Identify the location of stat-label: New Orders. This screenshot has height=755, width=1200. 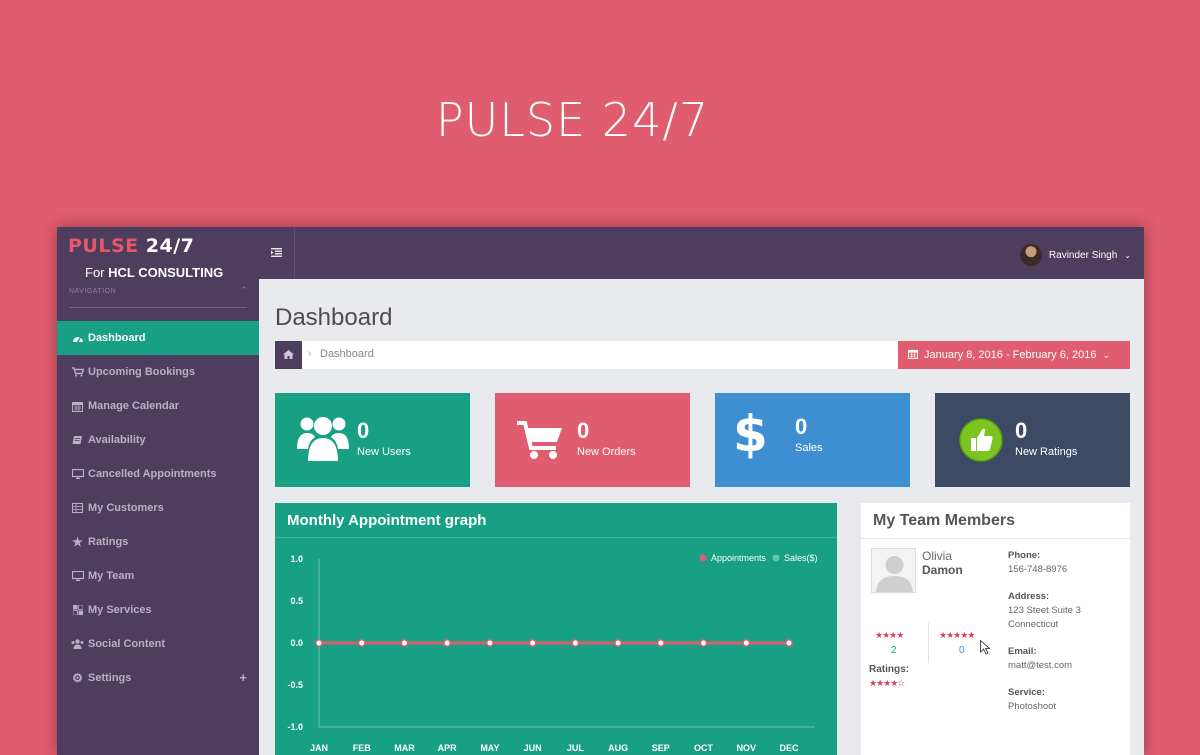
(606, 452).